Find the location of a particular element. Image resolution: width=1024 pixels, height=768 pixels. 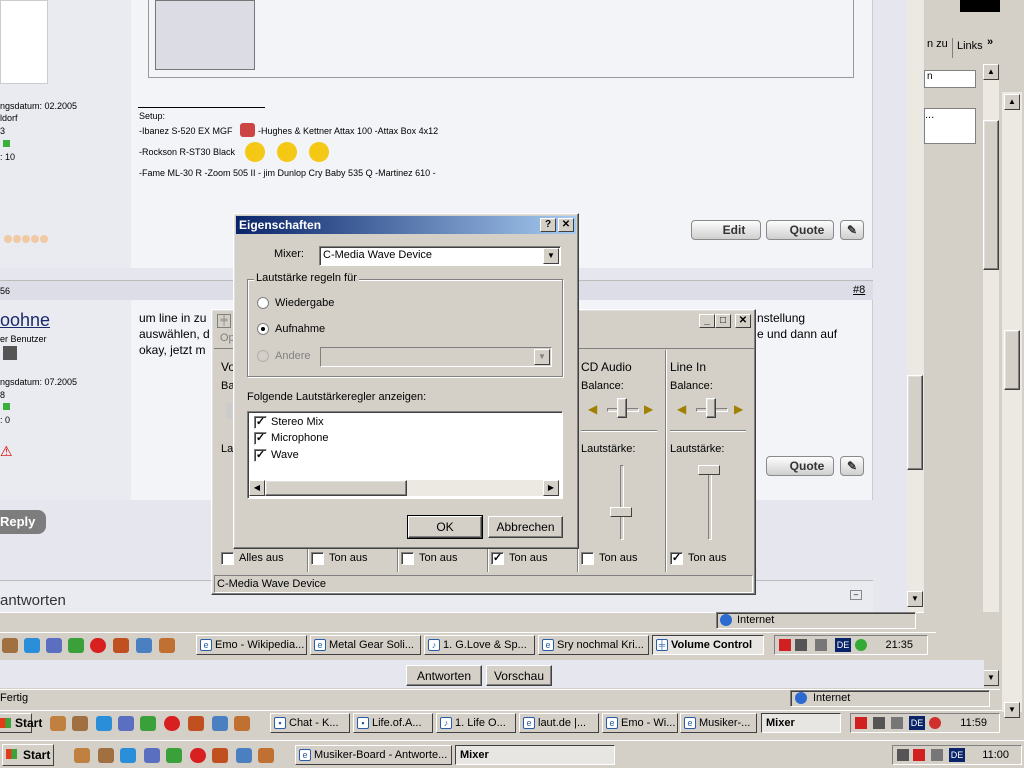

post-number-link: #8 is located at coordinates (859, 290).